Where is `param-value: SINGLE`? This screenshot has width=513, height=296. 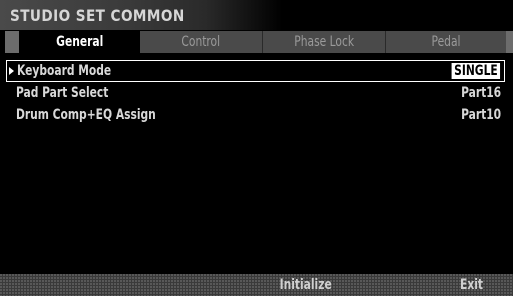
param-value: SINGLE is located at coordinates (475, 71).